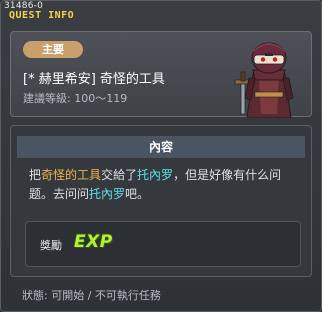  Describe the element at coordinates (35, 175) in the screenshot. I see `description-text: 把` at that location.